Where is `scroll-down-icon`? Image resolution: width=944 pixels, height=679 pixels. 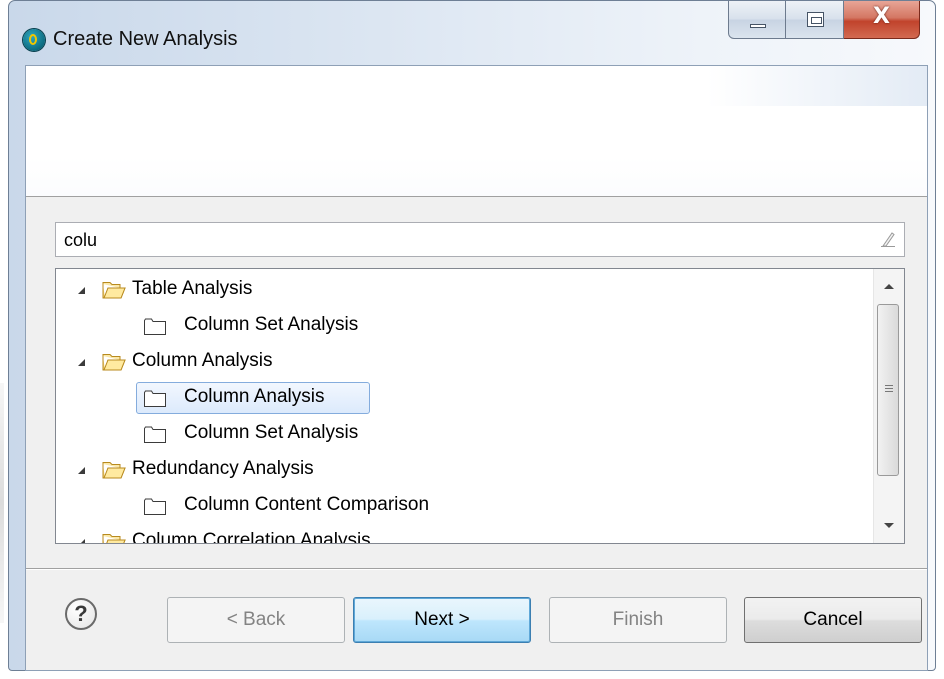
scroll-down-icon is located at coordinates (889, 525).